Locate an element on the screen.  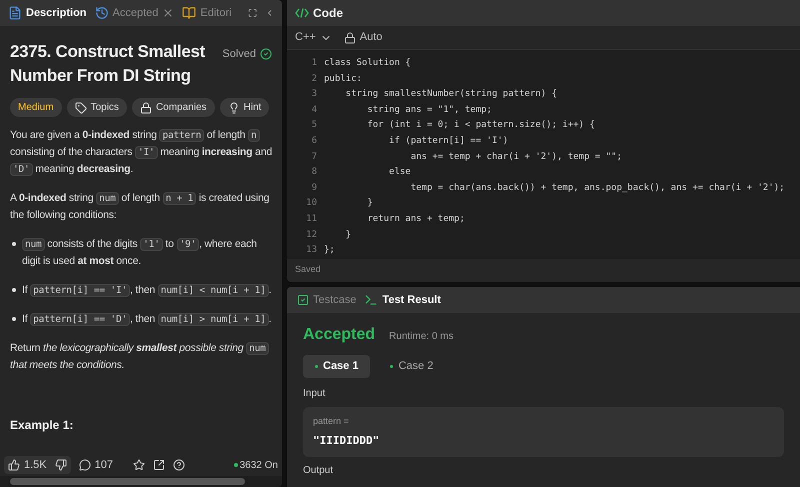
line-number: 5 is located at coordinates (314, 125).